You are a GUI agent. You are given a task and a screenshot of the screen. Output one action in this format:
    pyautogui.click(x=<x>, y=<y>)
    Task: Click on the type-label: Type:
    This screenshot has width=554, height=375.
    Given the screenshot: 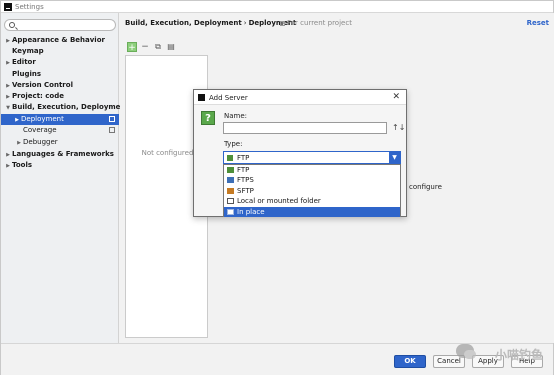 What is the action you would take?
    pyautogui.click(x=233, y=144)
    